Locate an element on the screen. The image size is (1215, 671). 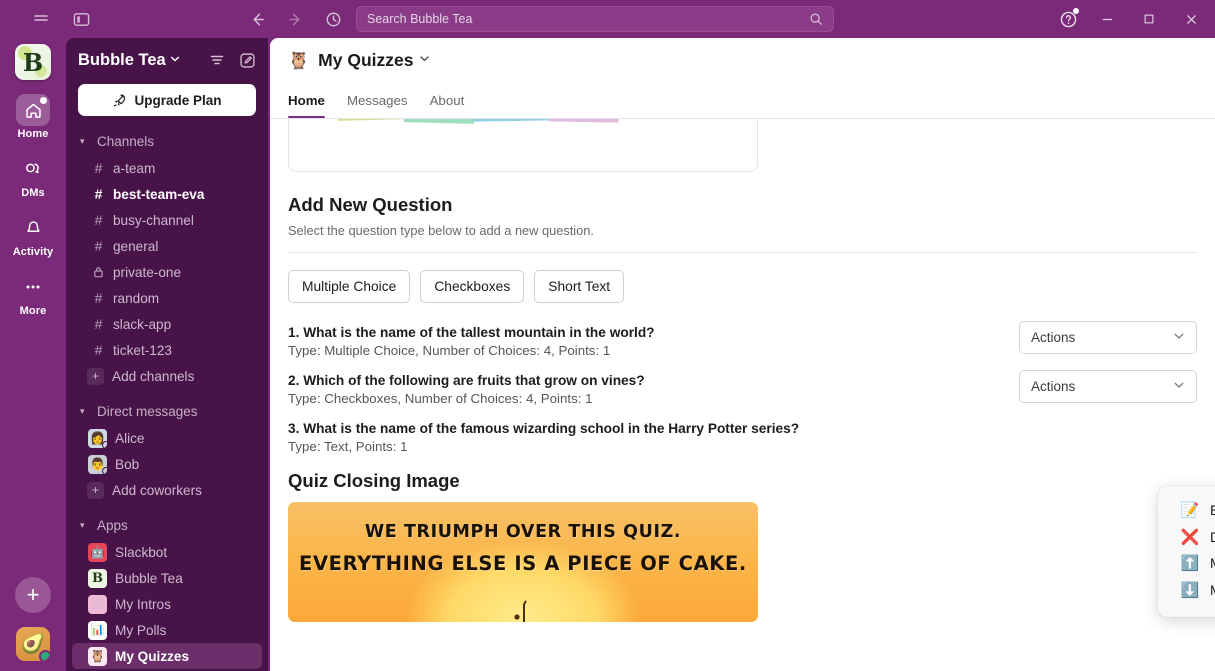
add-question-heading: Add New Question is located at coordinates (370, 204).